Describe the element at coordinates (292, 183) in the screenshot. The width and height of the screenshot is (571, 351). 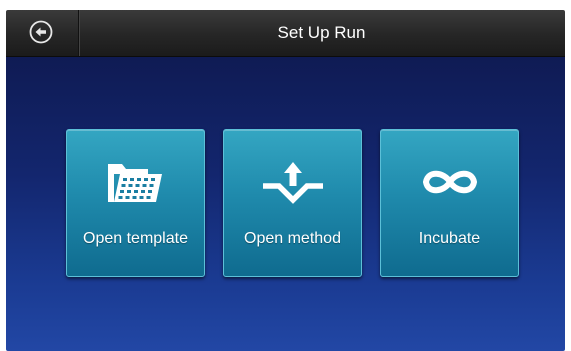
I see `method-upload-icon` at that location.